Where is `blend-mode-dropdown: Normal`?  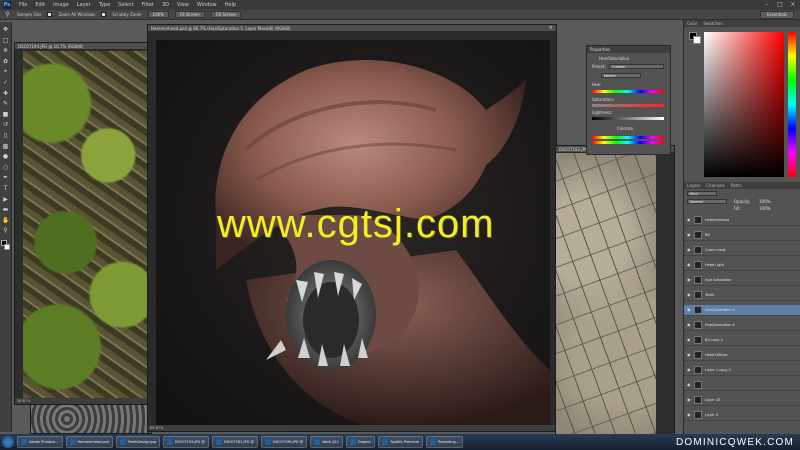 blend-mode-dropdown: Normal is located at coordinates (707, 201).